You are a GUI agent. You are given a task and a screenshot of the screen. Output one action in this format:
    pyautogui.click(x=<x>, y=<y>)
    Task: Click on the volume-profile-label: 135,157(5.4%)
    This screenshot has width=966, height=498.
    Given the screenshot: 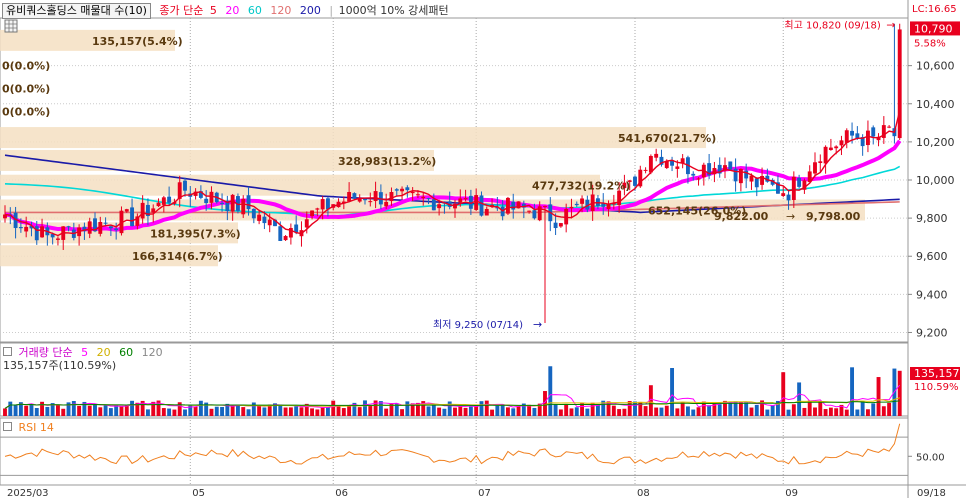 What is the action you would take?
    pyautogui.click(x=137, y=41)
    